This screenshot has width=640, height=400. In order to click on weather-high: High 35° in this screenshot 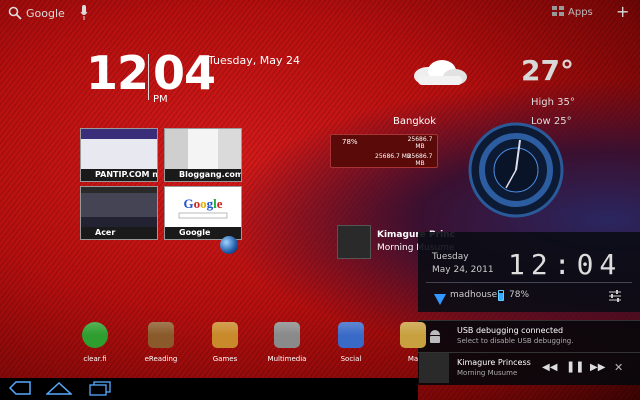, I will do `click(553, 102)`.